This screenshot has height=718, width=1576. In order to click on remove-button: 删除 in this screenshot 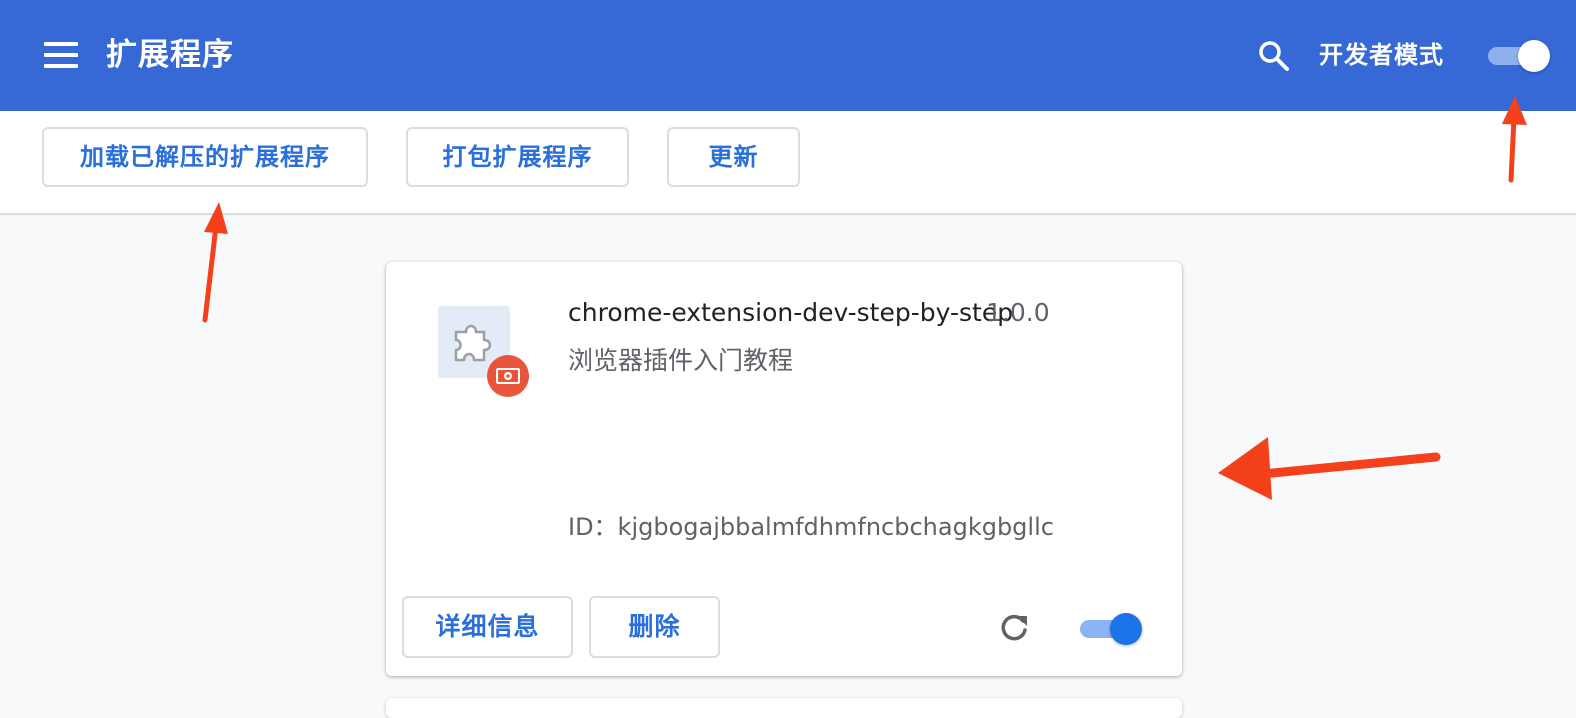, I will do `click(654, 627)`.